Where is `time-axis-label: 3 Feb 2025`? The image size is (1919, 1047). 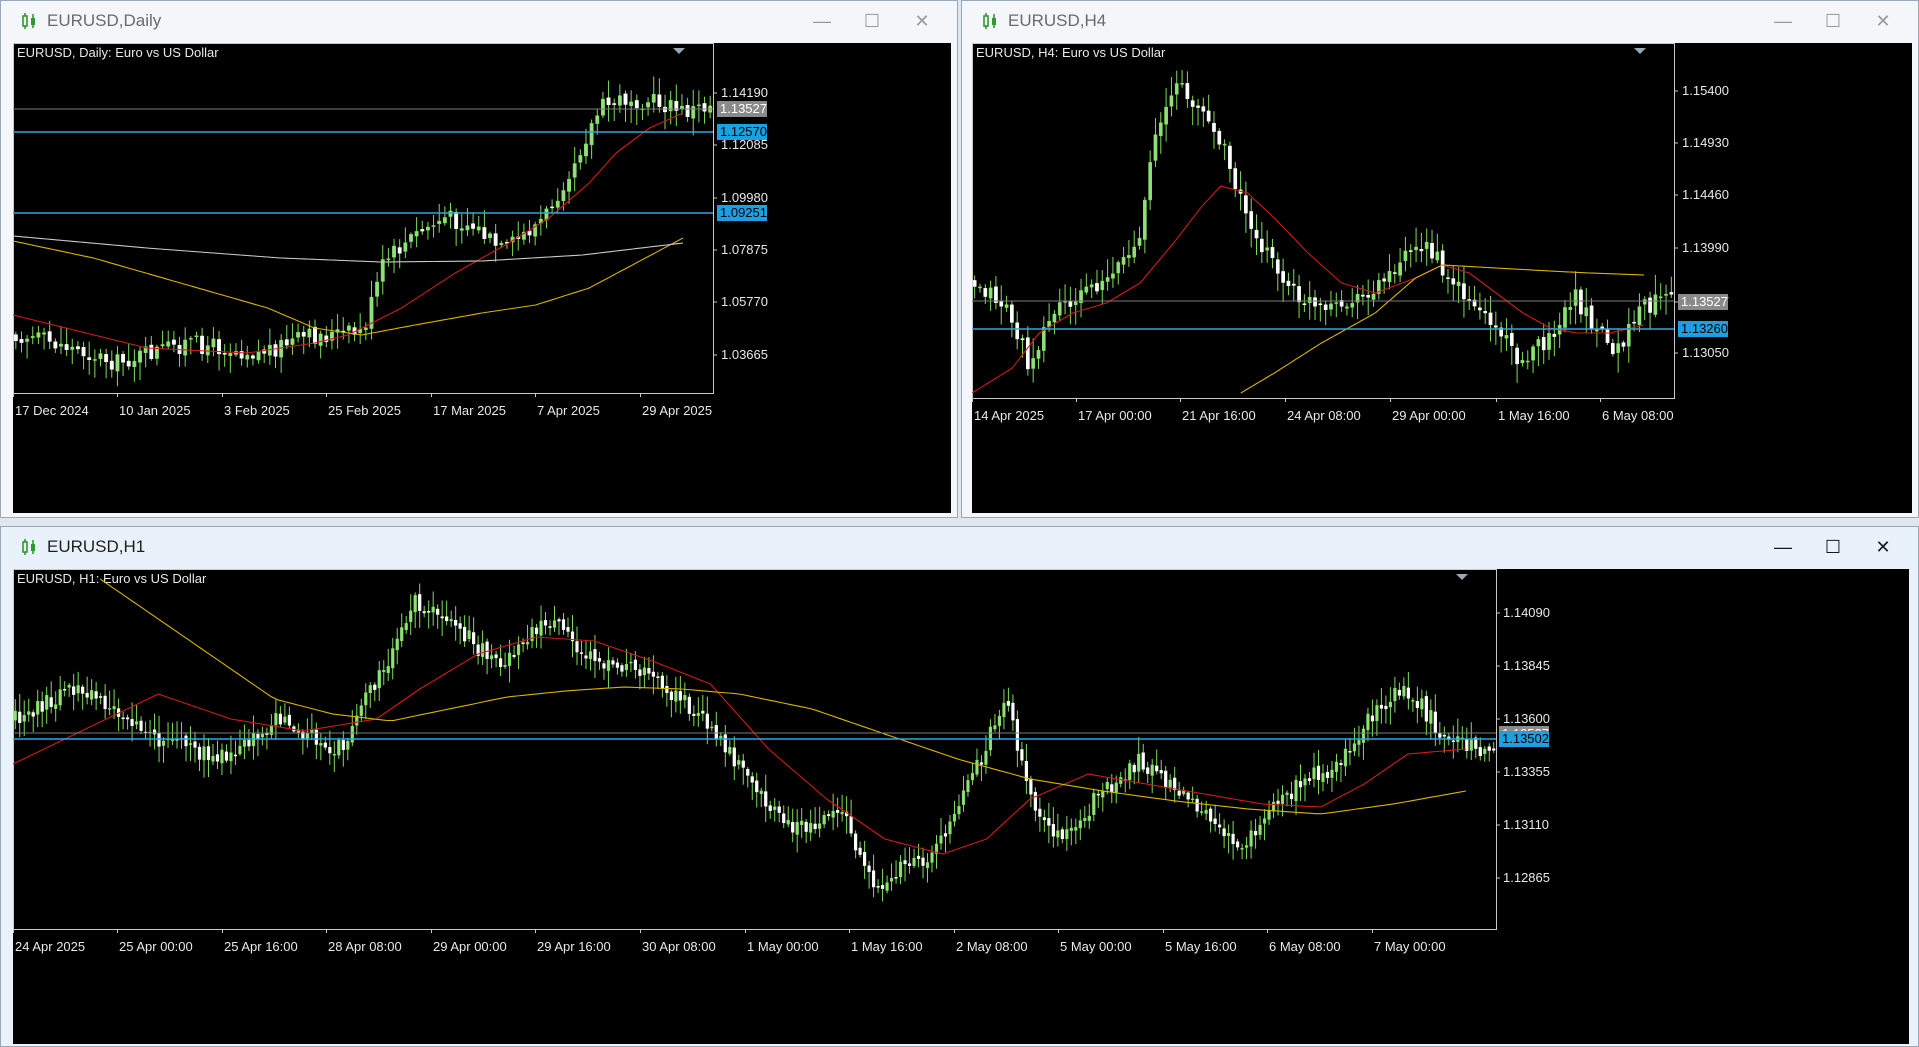 time-axis-label: 3 Feb 2025 is located at coordinates (257, 410).